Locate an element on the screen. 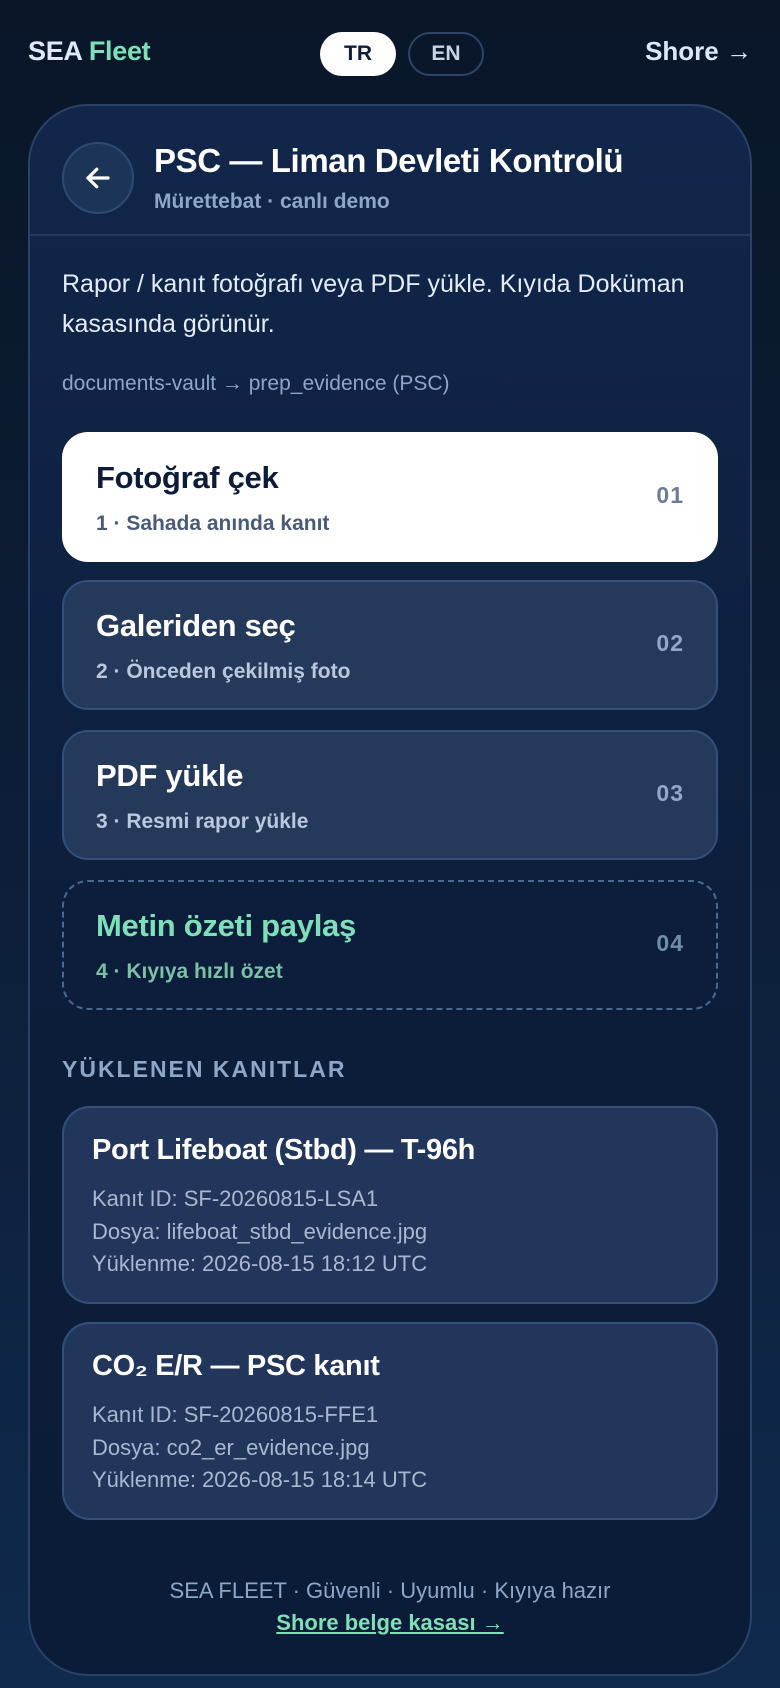  shore-vault-link: Shore belge kasası → is located at coordinates (389, 1622).